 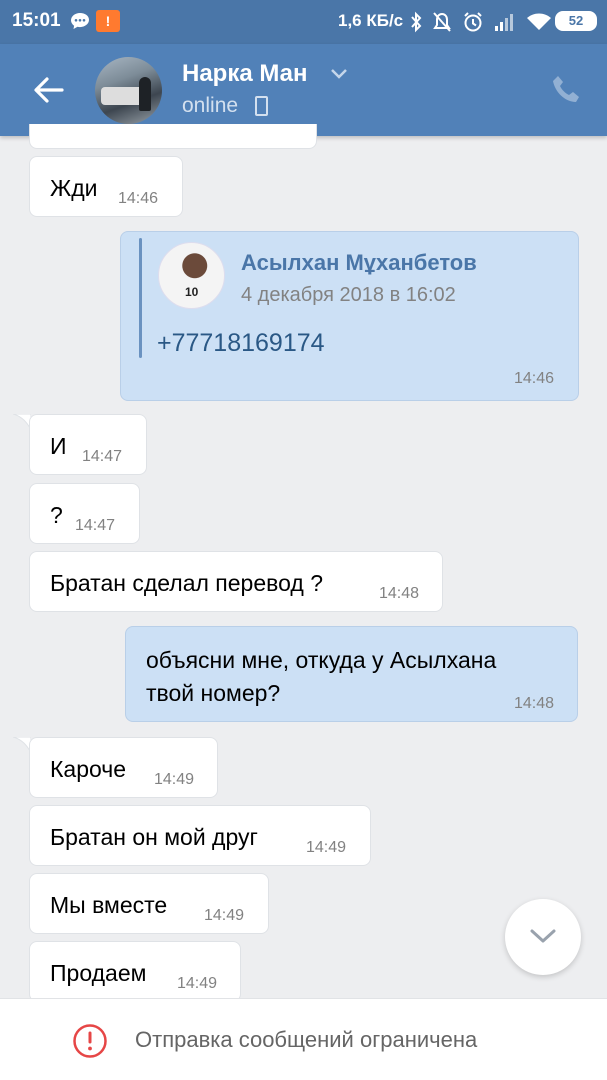 I want to click on message-bubble: Братан он мой друг 14:49, so click(x=200, y=835).